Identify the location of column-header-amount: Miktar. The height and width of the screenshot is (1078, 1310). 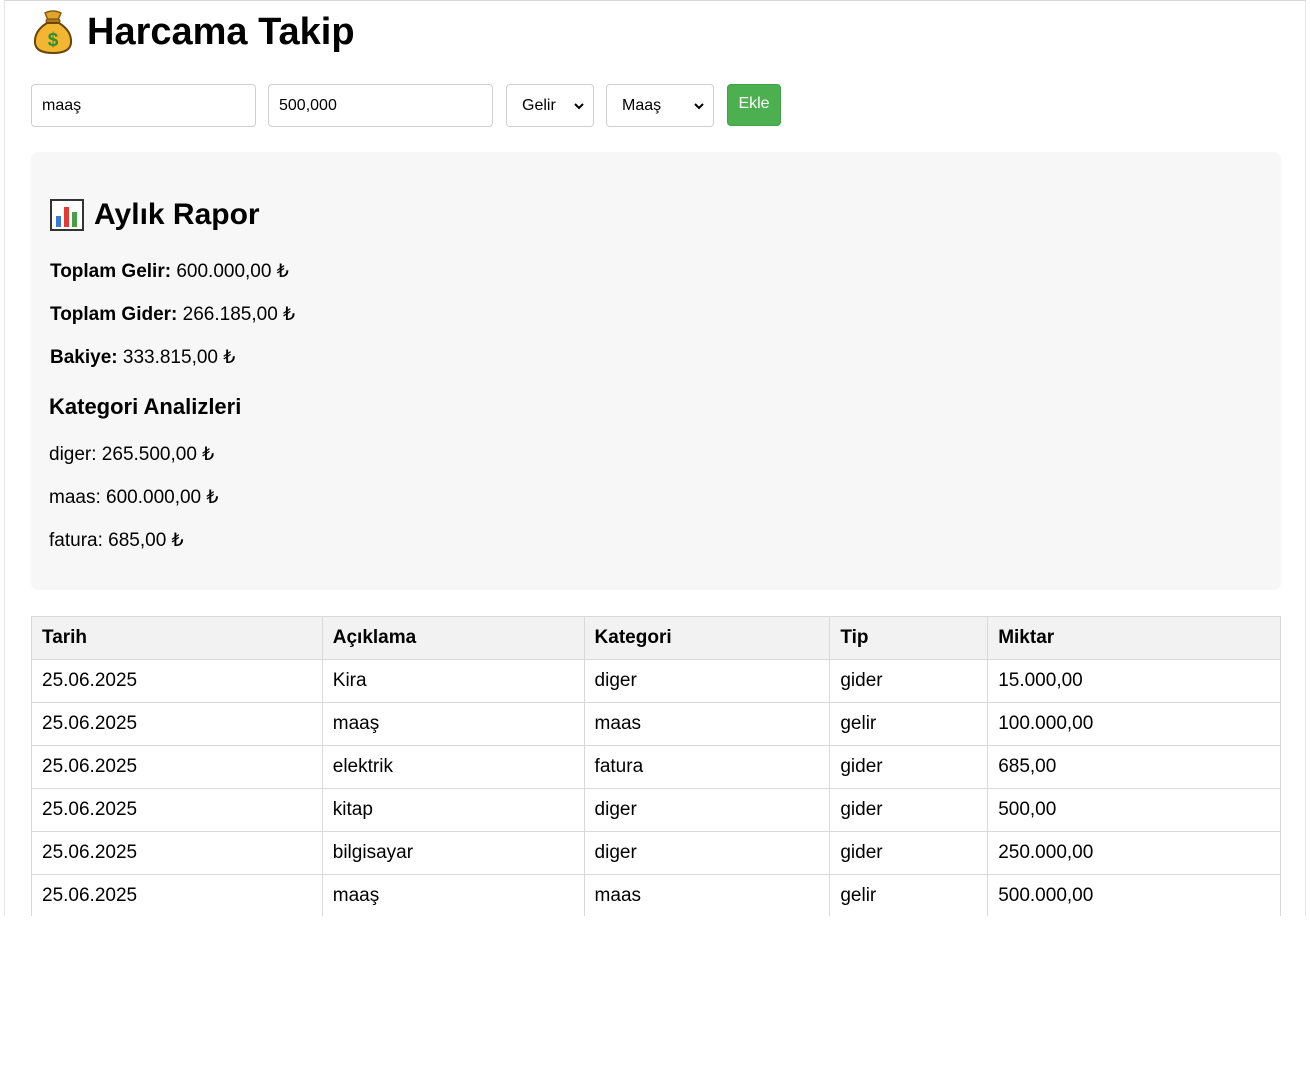
(1134, 638).